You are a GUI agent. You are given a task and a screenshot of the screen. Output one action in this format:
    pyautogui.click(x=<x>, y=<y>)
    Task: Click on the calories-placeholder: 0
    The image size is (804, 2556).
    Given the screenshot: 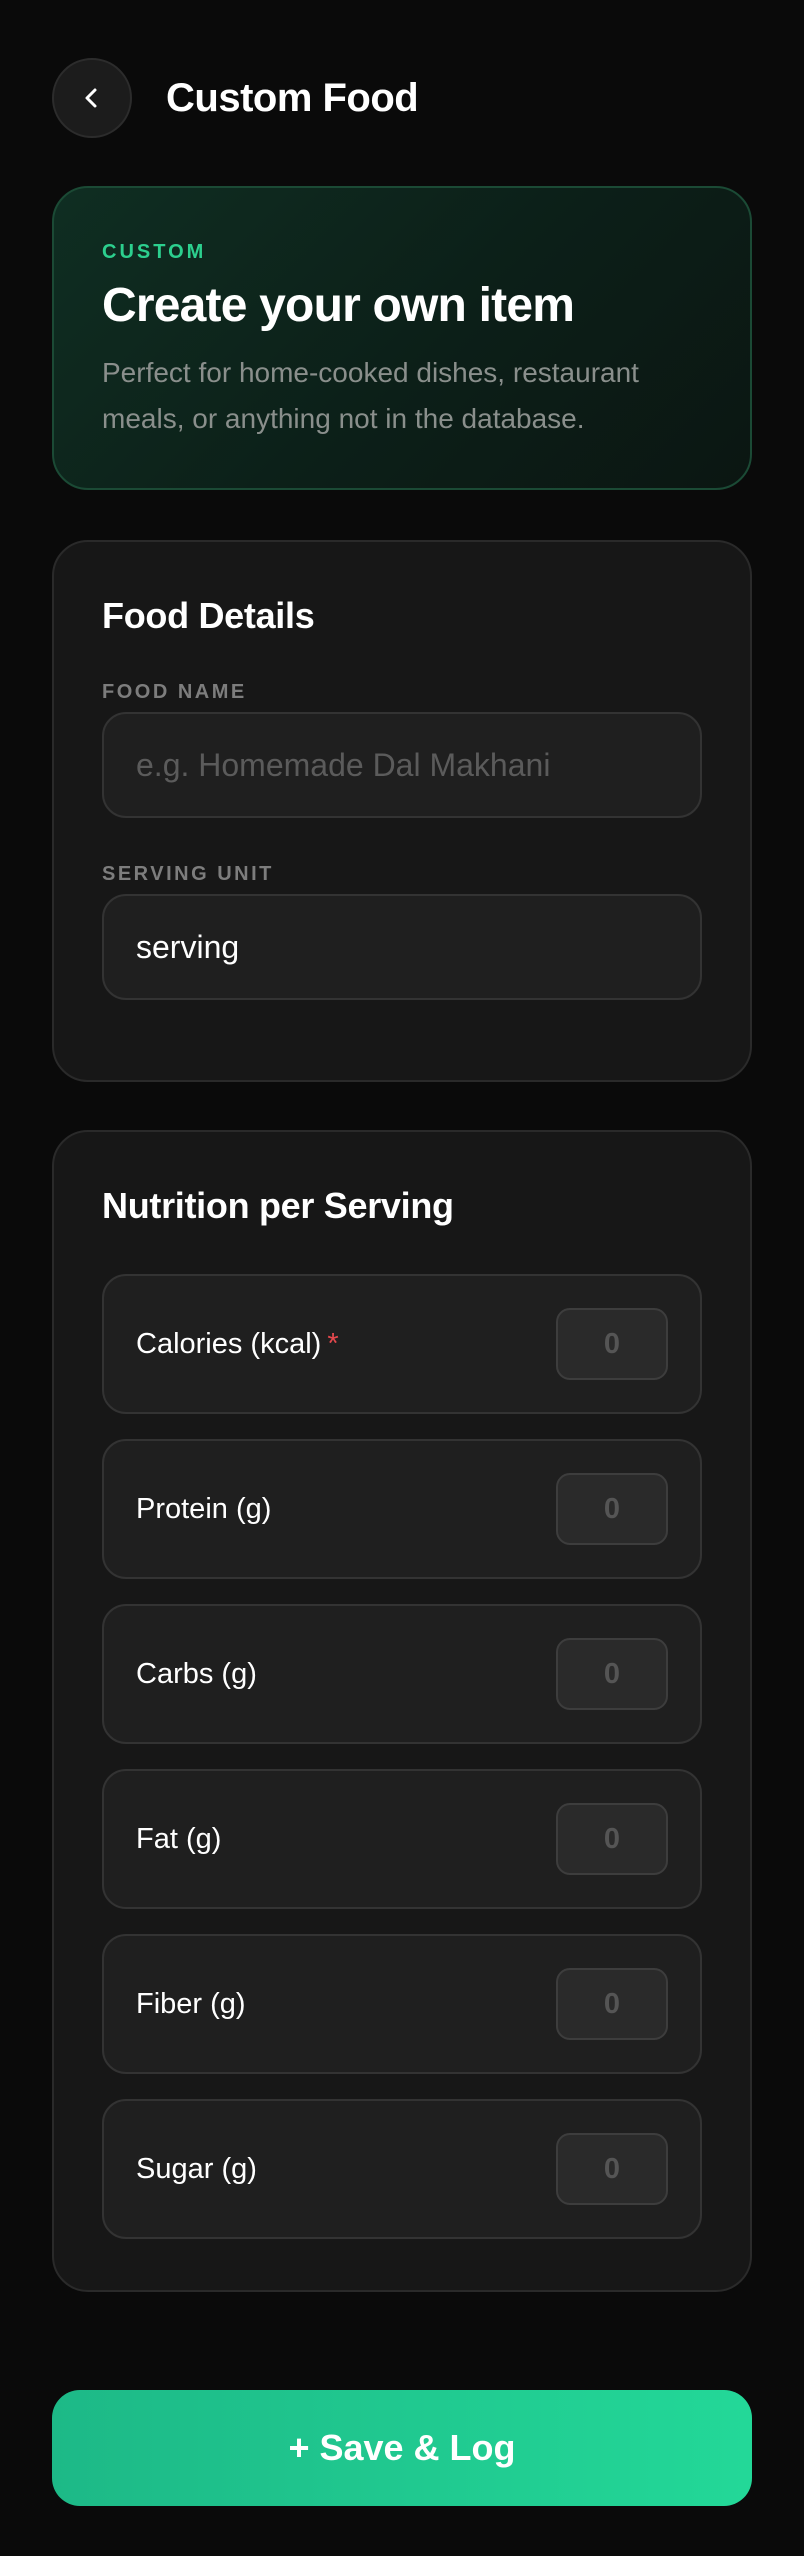 What is the action you would take?
    pyautogui.click(x=612, y=1343)
    